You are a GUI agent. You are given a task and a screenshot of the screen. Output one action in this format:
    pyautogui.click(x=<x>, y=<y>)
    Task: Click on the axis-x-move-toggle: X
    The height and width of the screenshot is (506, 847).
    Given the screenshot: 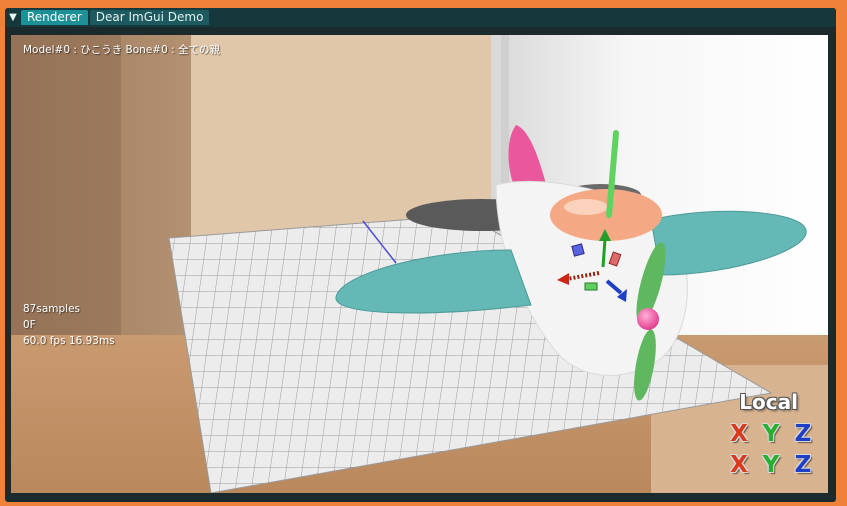 What is the action you would take?
    pyautogui.click(x=739, y=465)
    